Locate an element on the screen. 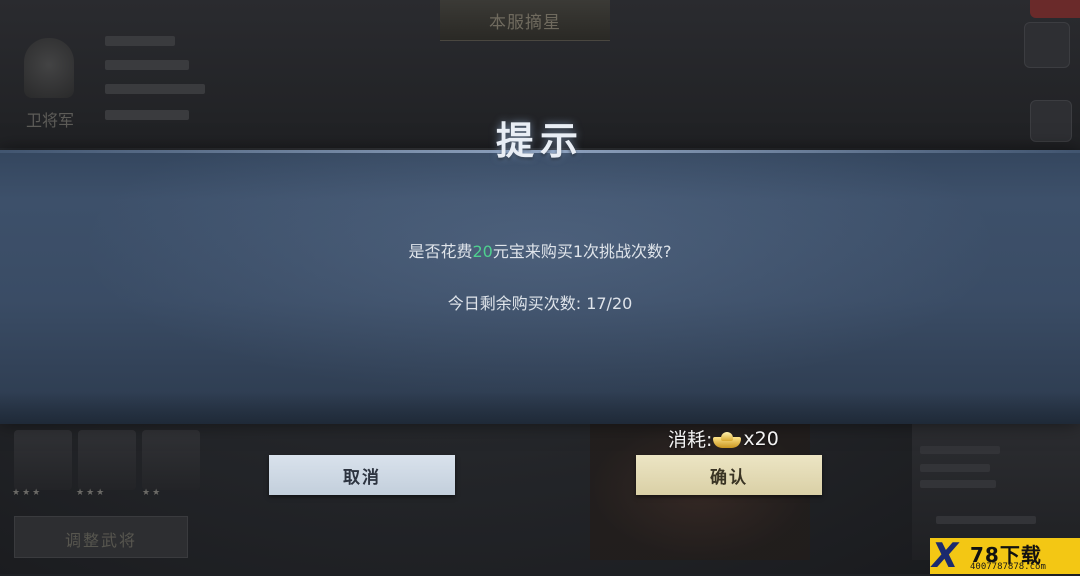  red-notice-tab is located at coordinates (1055, 9).